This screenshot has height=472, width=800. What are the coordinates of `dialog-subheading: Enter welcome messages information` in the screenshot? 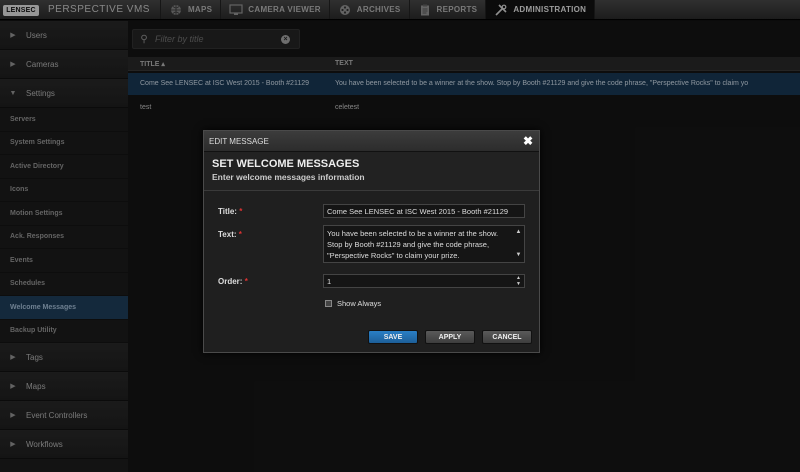 It's located at (288, 177).